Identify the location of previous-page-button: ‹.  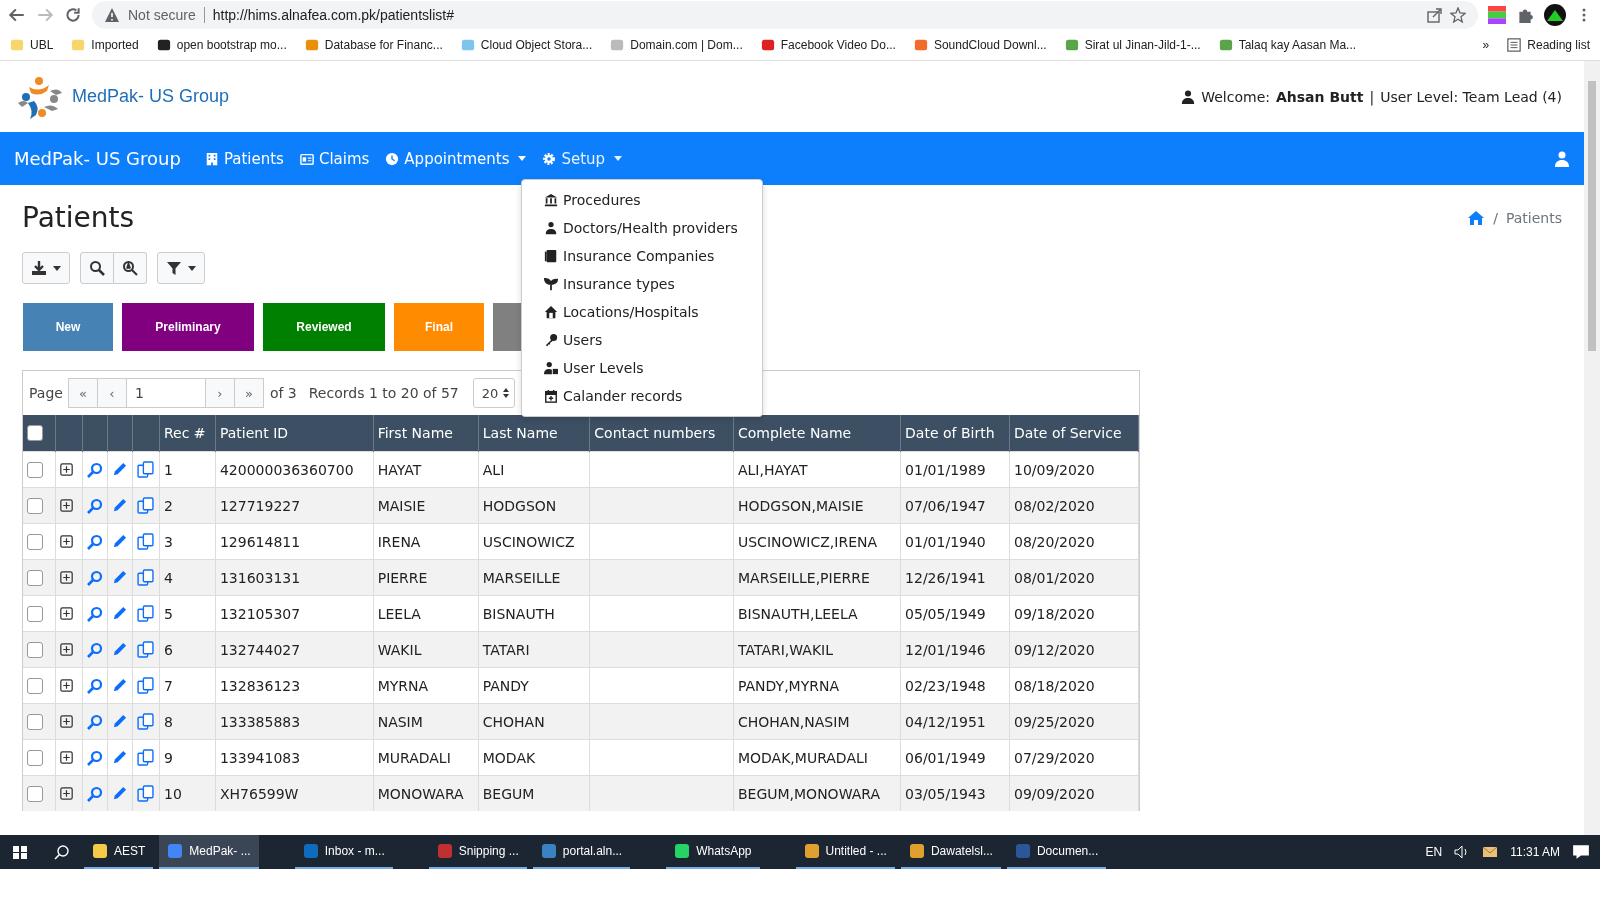
(111, 393).